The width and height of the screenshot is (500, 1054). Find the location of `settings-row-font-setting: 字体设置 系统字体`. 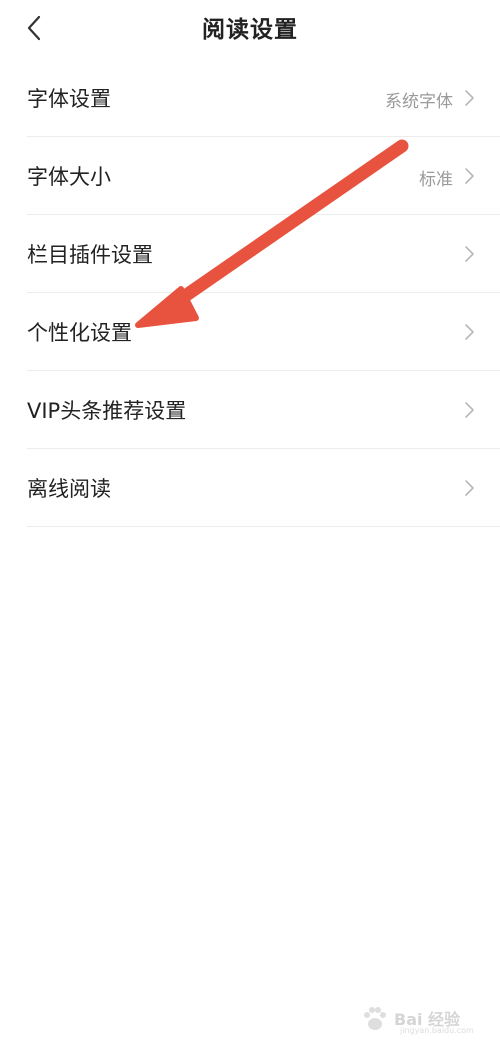

settings-row-font-setting: 字体设置 系统字体 is located at coordinates (263, 98).